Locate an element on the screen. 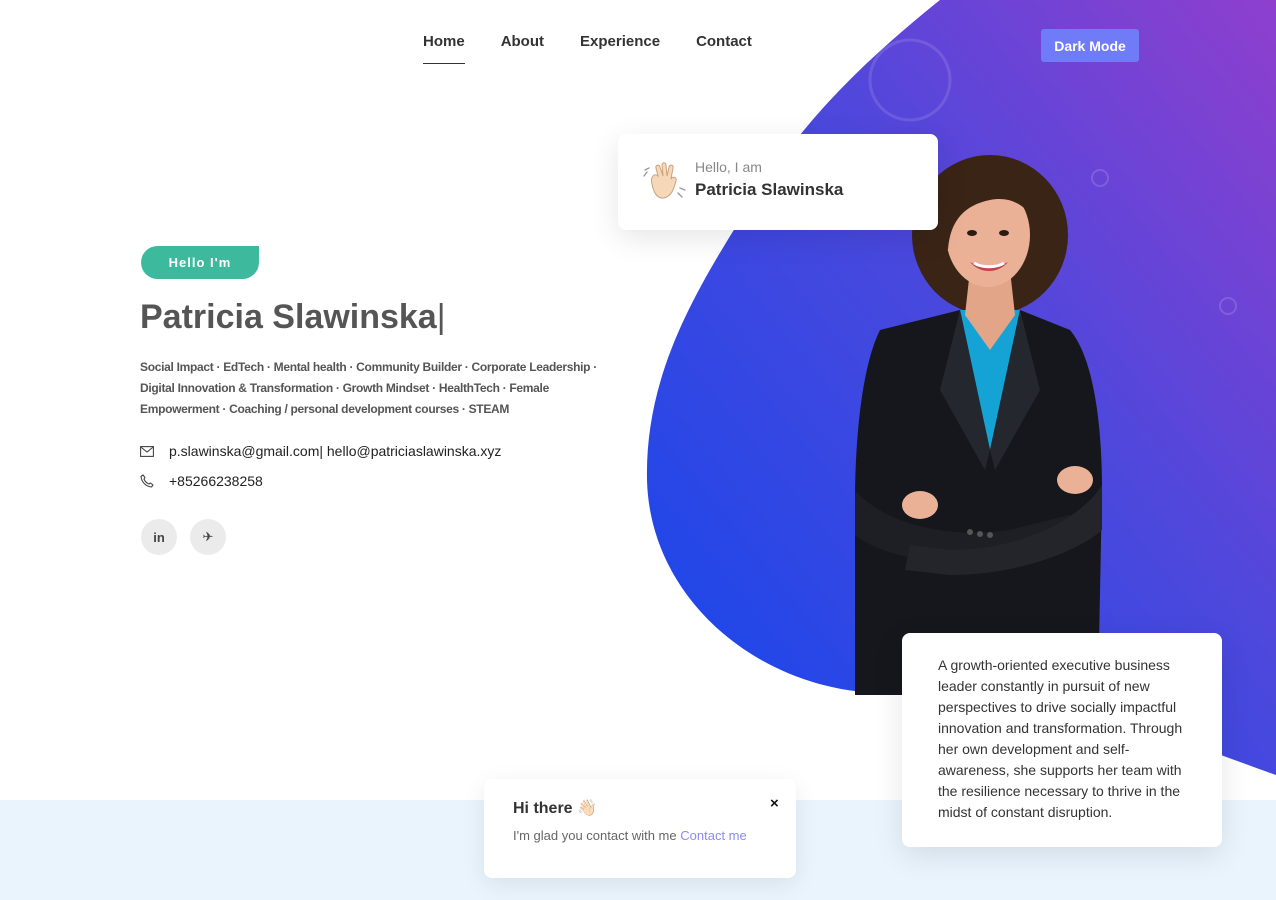  phone-row: +85266238258 is located at coordinates (201, 481).